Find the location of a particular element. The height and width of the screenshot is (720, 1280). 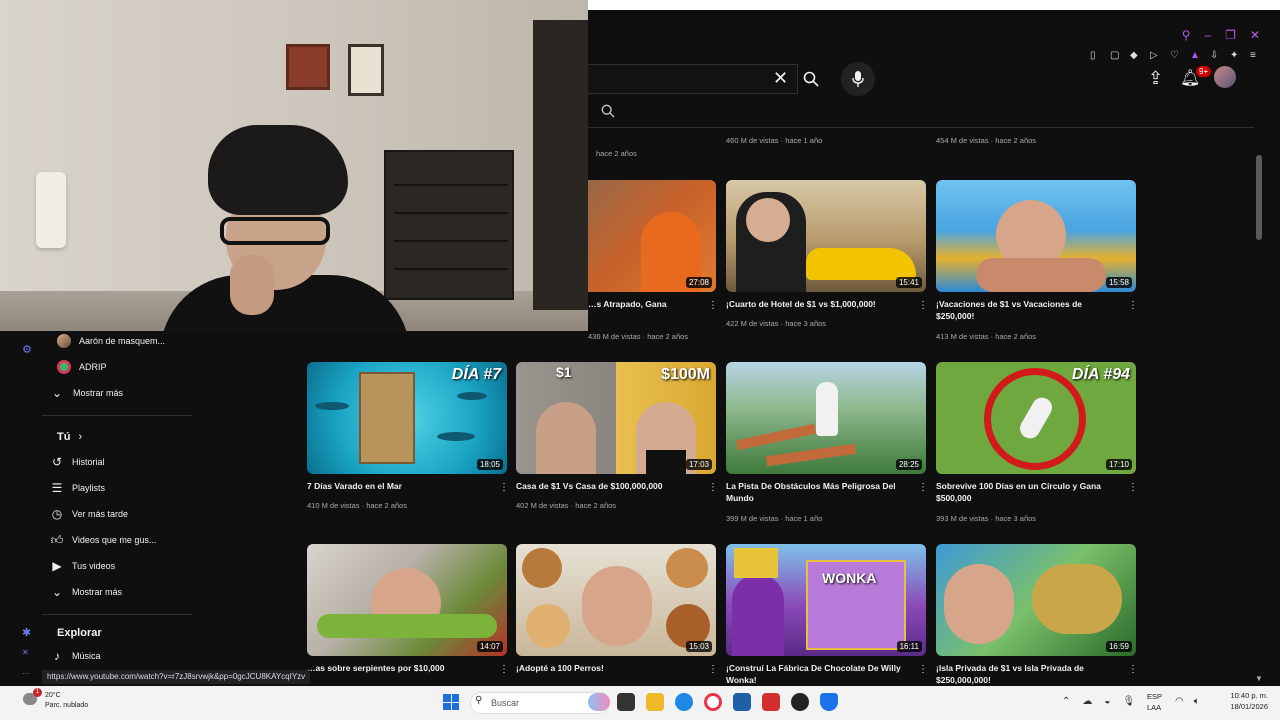

video-title: …as sobre serpientes por $10,000 is located at coordinates (397, 668).